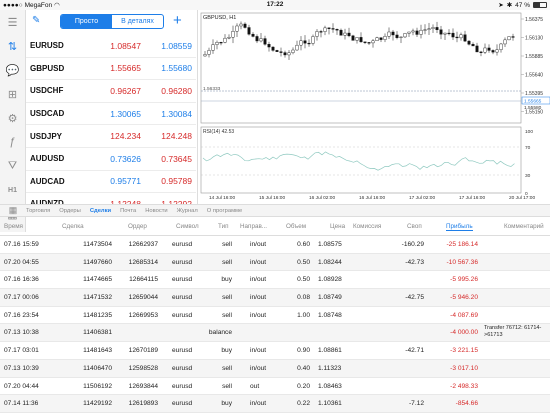  Describe the element at coordinates (529, 132) in the screenshot. I see `rsi-scale-label: 100` at that location.